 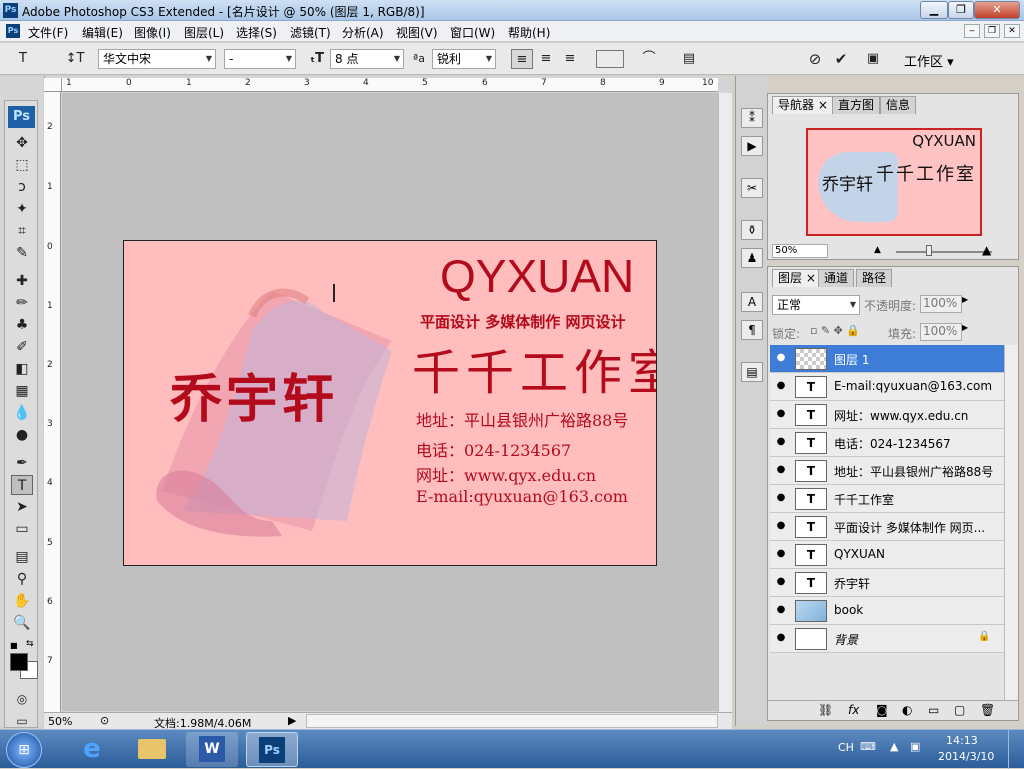 I want to click on horizontal-scrollbar, so click(x=512, y=721).